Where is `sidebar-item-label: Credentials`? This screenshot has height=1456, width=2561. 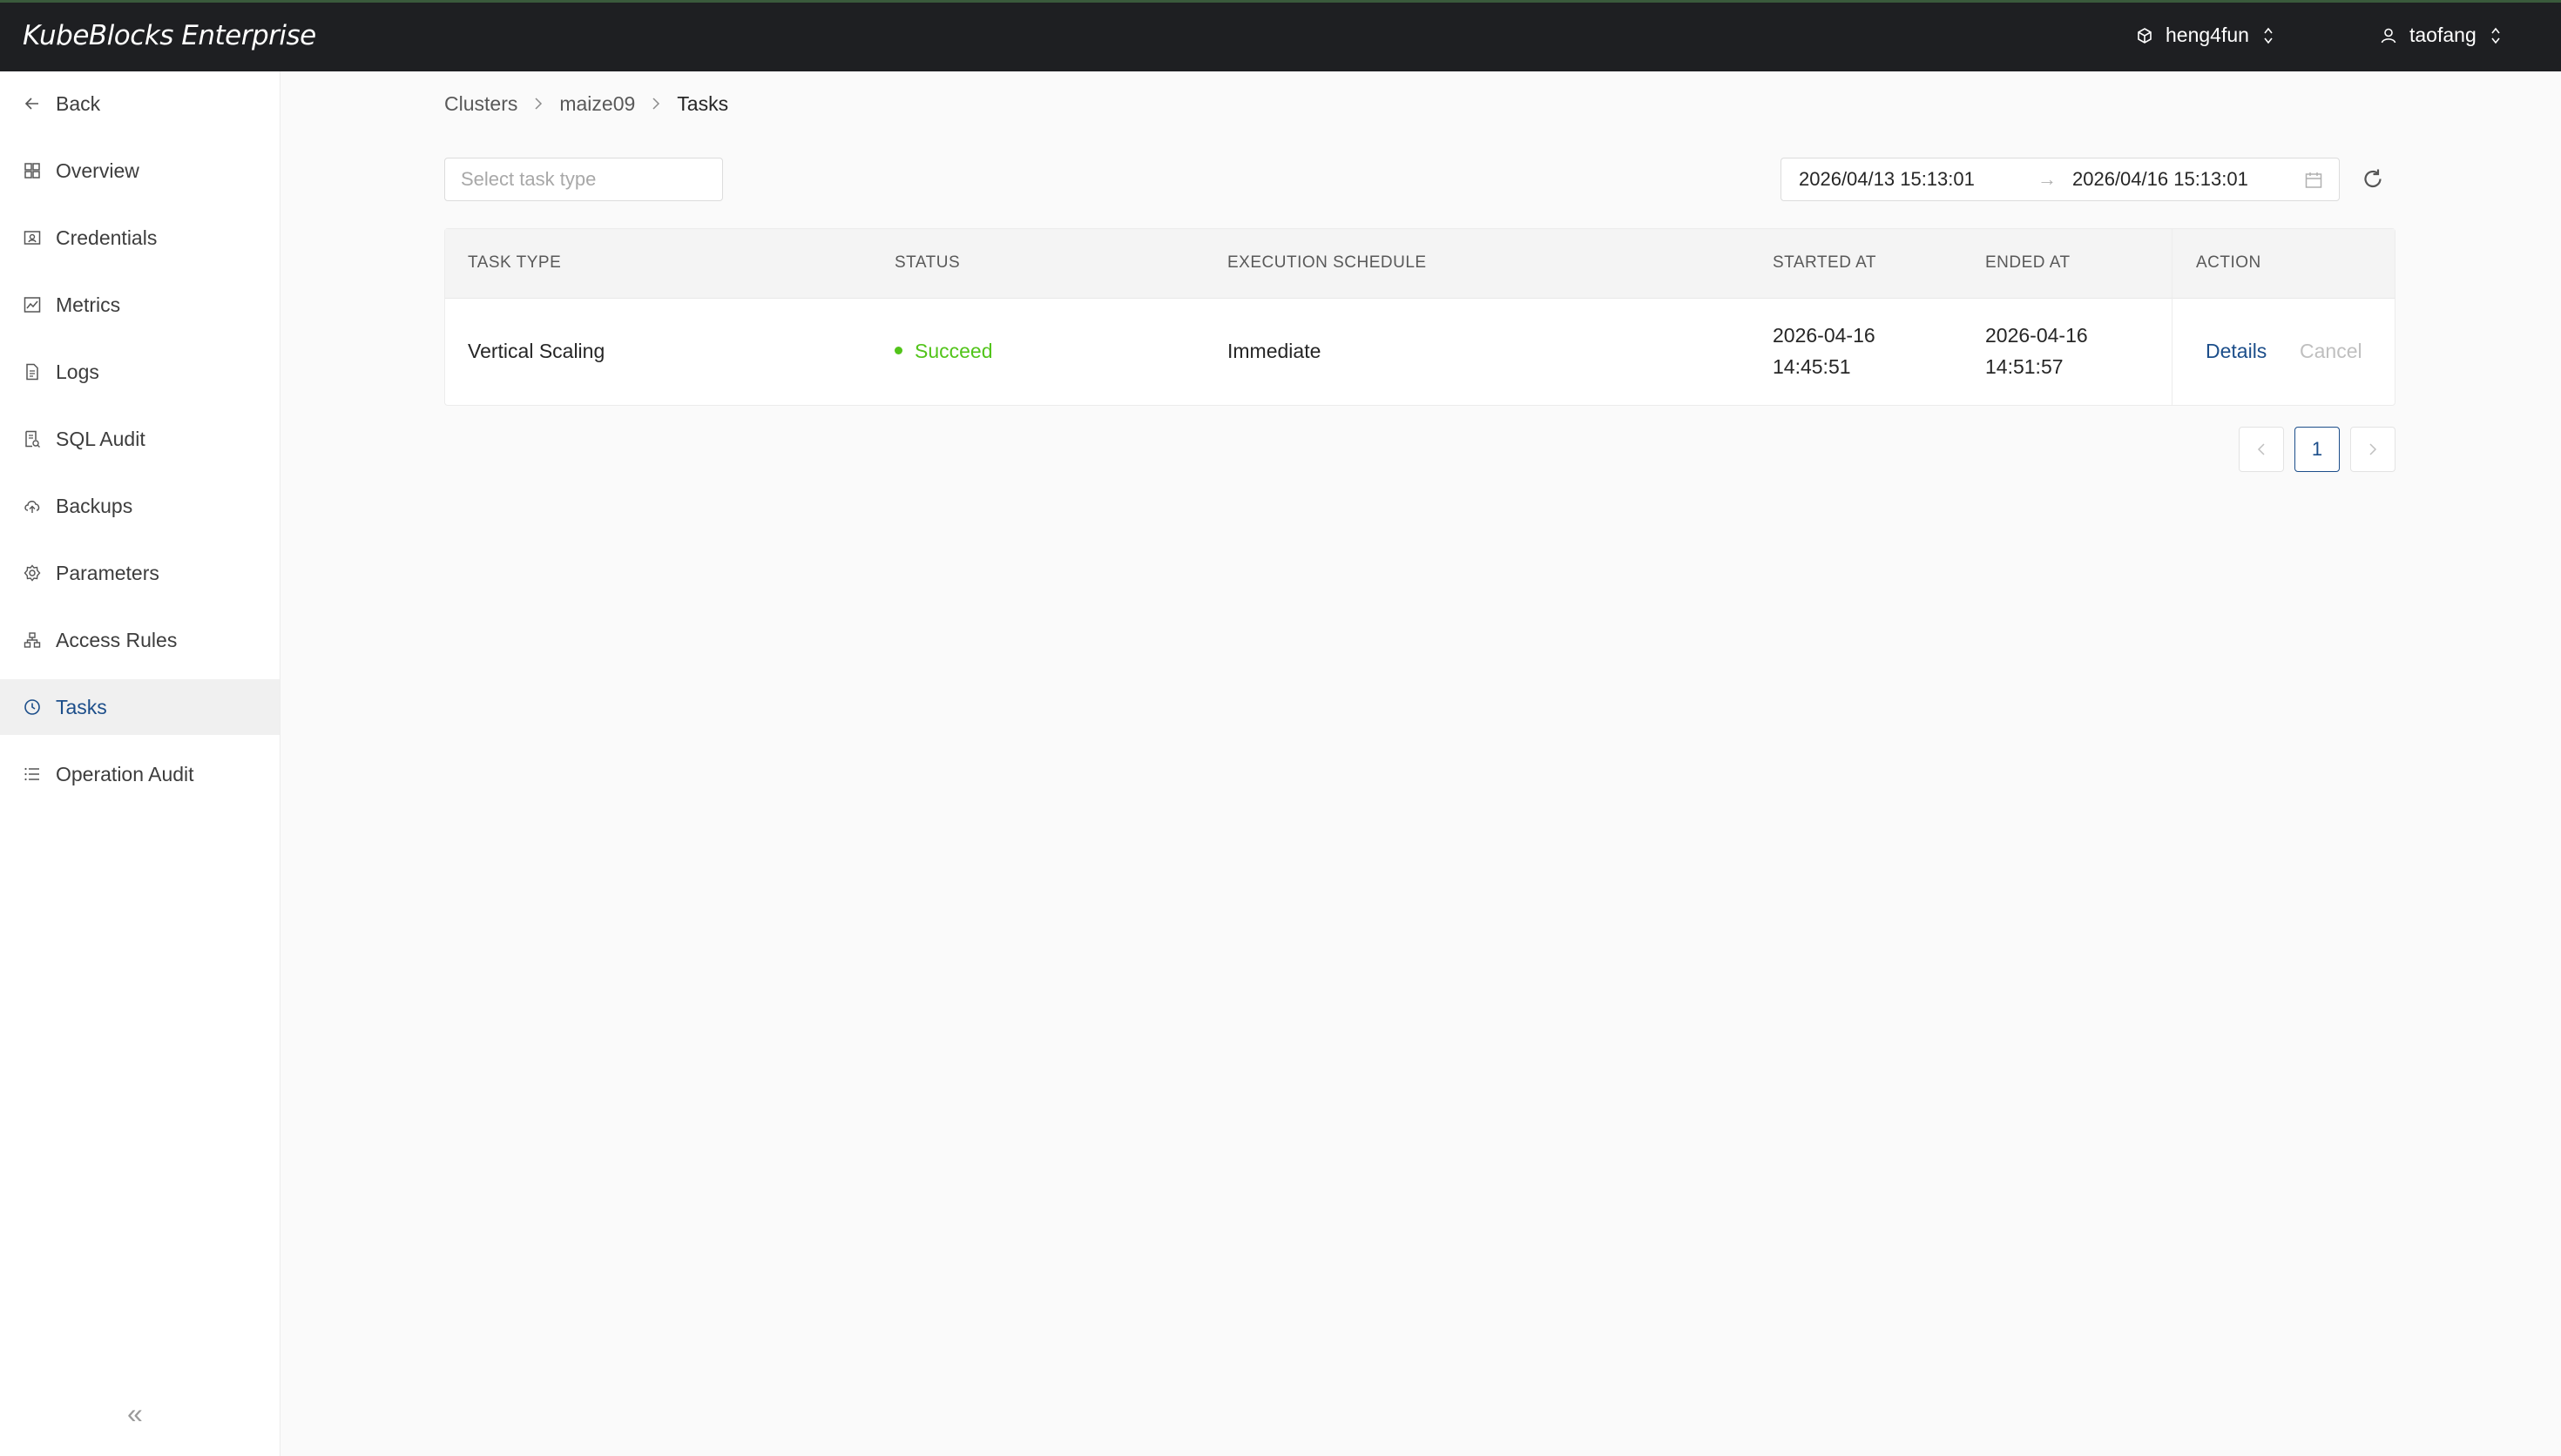
sidebar-item-label: Credentials is located at coordinates (107, 237).